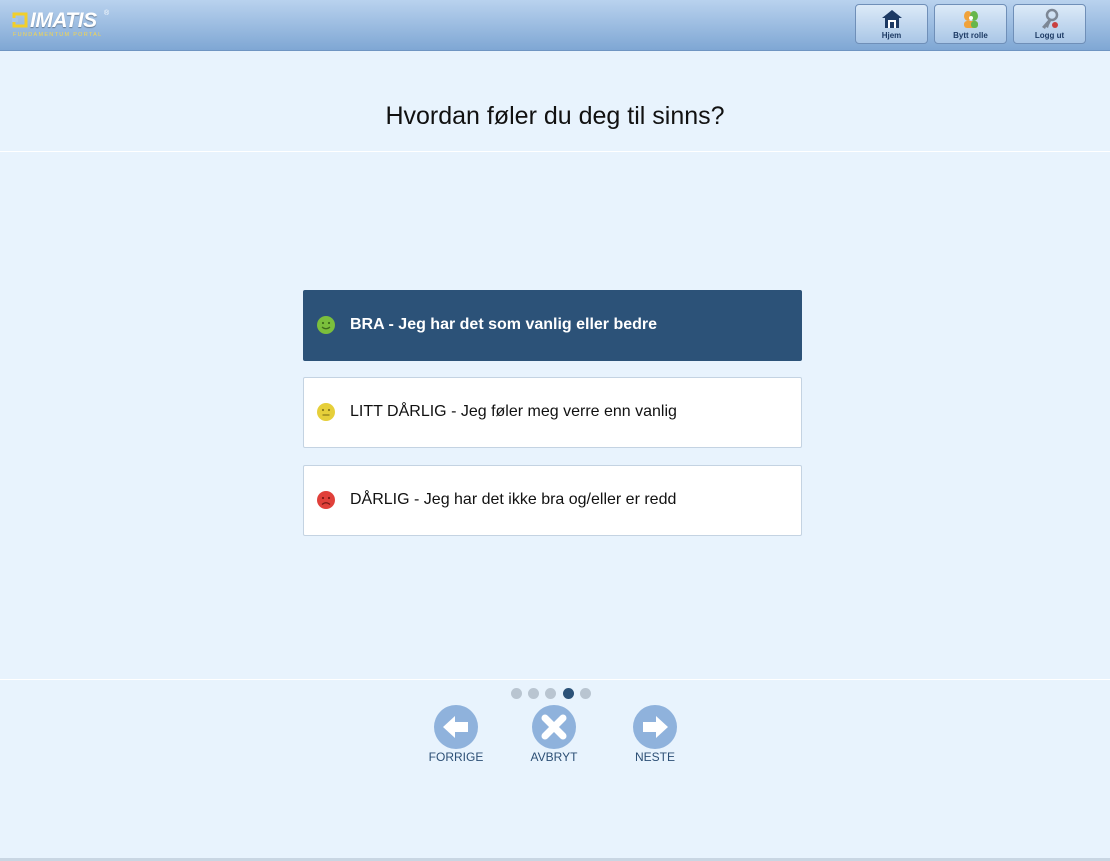  Describe the element at coordinates (1049, 35) in the screenshot. I see `logout-button-label: Logg ut` at that location.